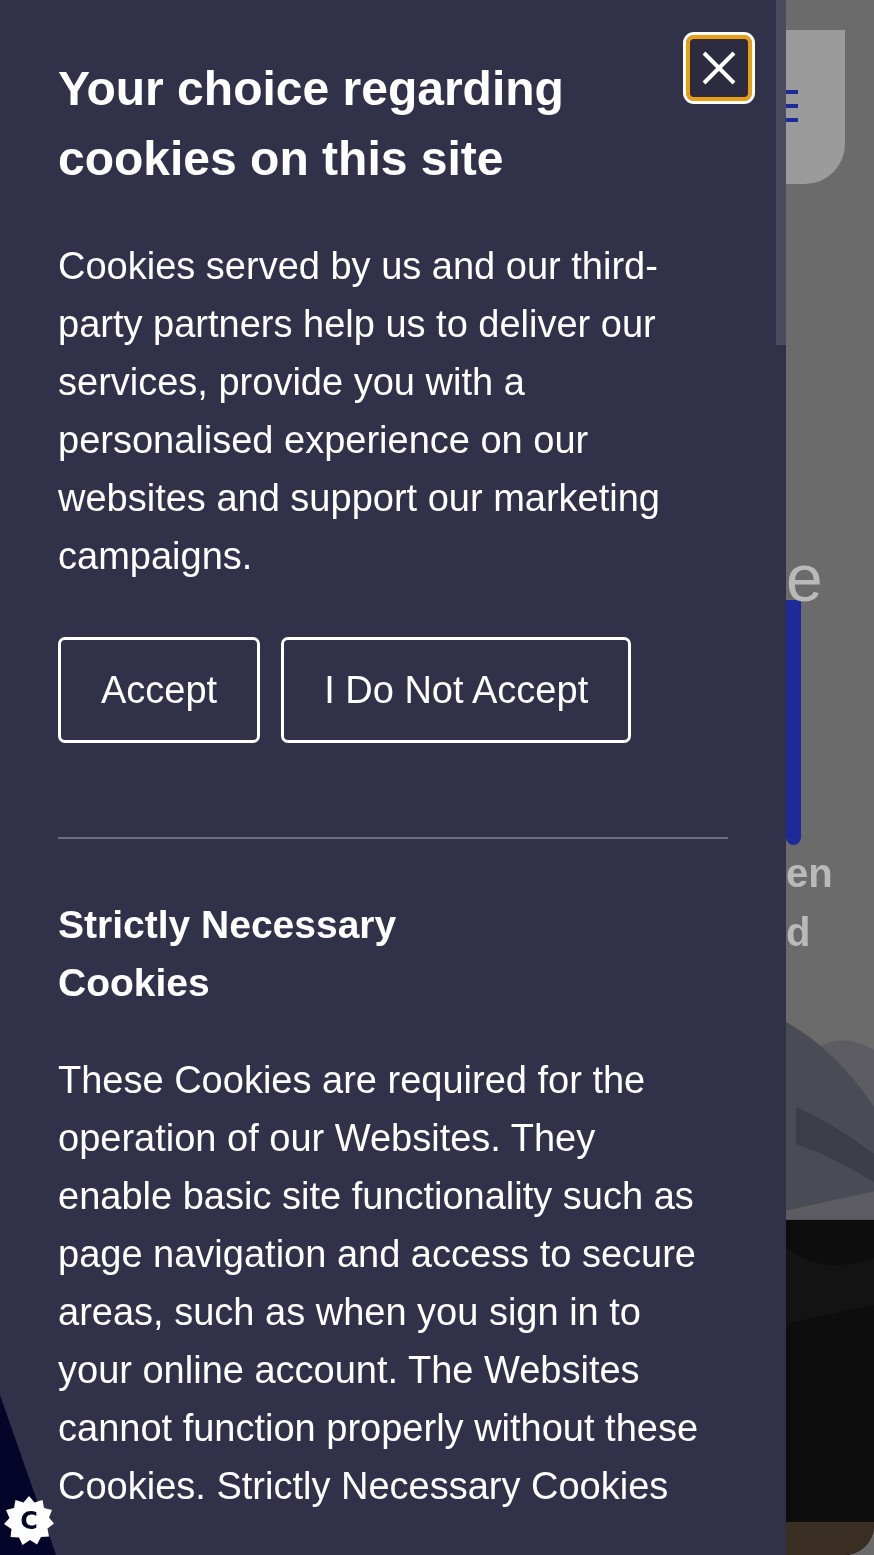  Describe the element at coordinates (809, 873) in the screenshot. I see `background-text: en` at that location.